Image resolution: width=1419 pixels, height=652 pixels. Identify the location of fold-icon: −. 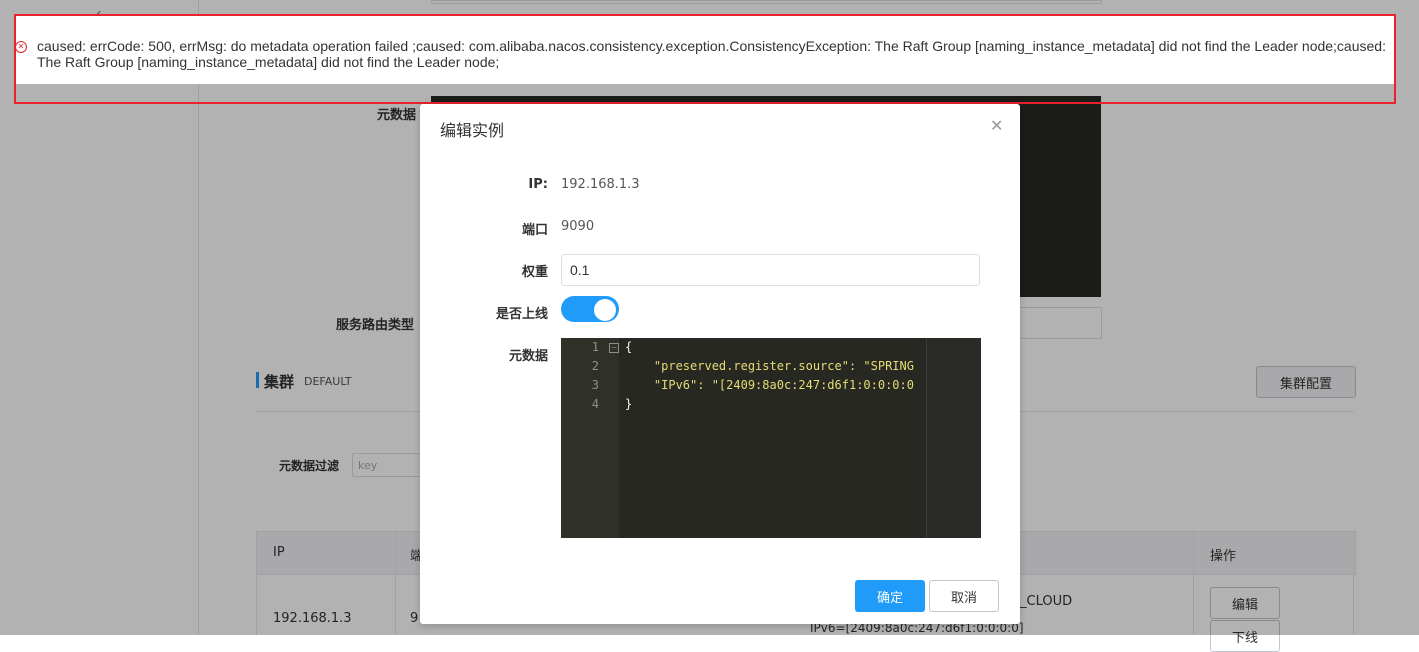
(614, 348).